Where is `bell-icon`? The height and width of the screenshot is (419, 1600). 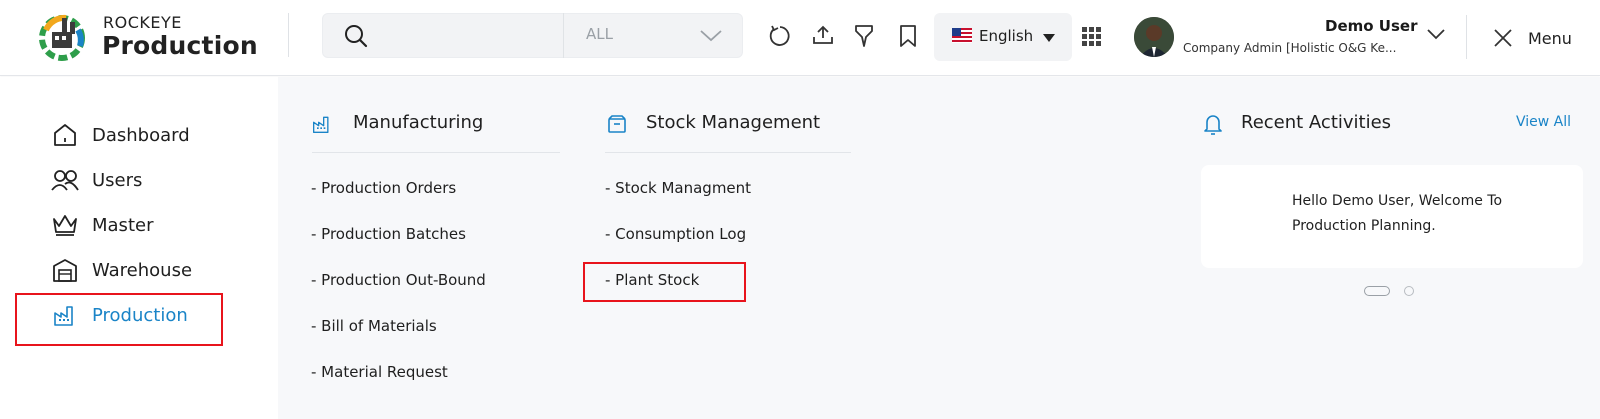 bell-icon is located at coordinates (1213, 125).